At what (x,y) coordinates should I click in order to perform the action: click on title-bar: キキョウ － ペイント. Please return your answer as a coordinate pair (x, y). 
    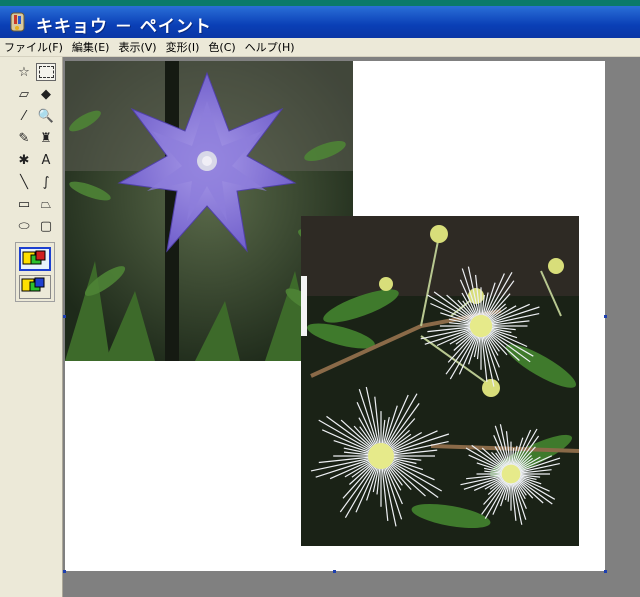
    Looking at the image, I should click on (320, 19).